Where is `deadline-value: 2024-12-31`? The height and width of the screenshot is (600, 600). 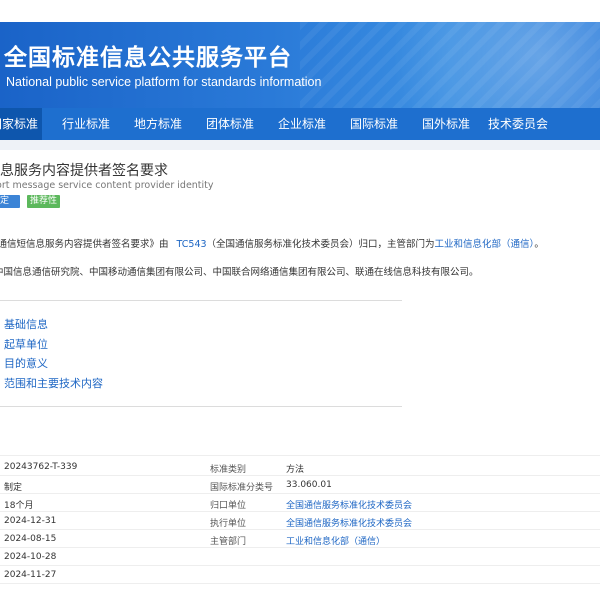
deadline-value: 2024-12-31 is located at coordinates (30, 521).